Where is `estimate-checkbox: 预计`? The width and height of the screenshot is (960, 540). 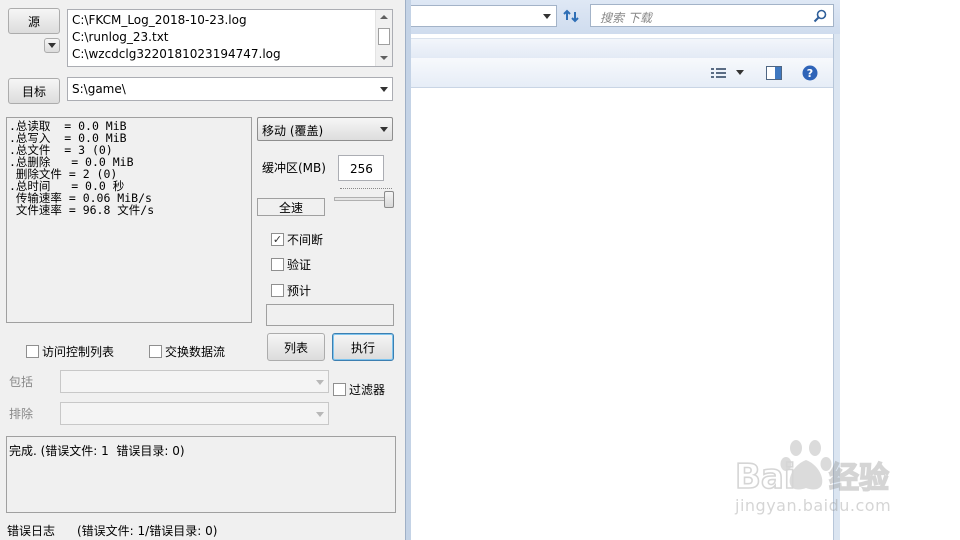
estimate-checkbox: 预计 is located at coordinates (291, 290).